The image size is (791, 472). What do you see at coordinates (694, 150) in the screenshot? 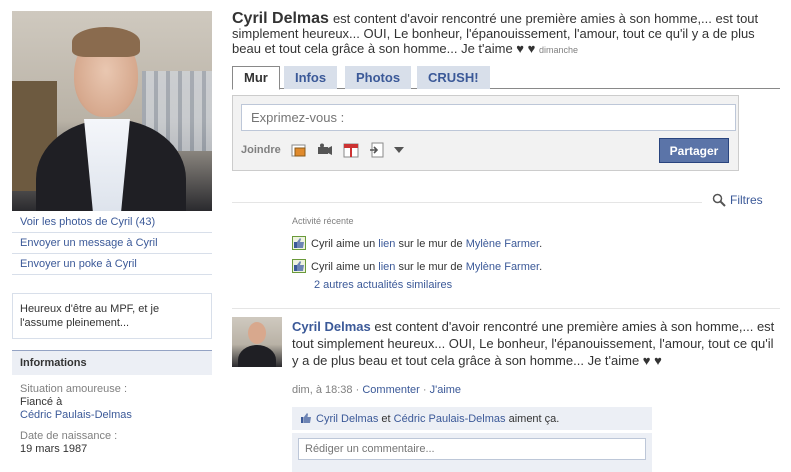
I see `share-button: Partager` at bounding box center [694, 150].